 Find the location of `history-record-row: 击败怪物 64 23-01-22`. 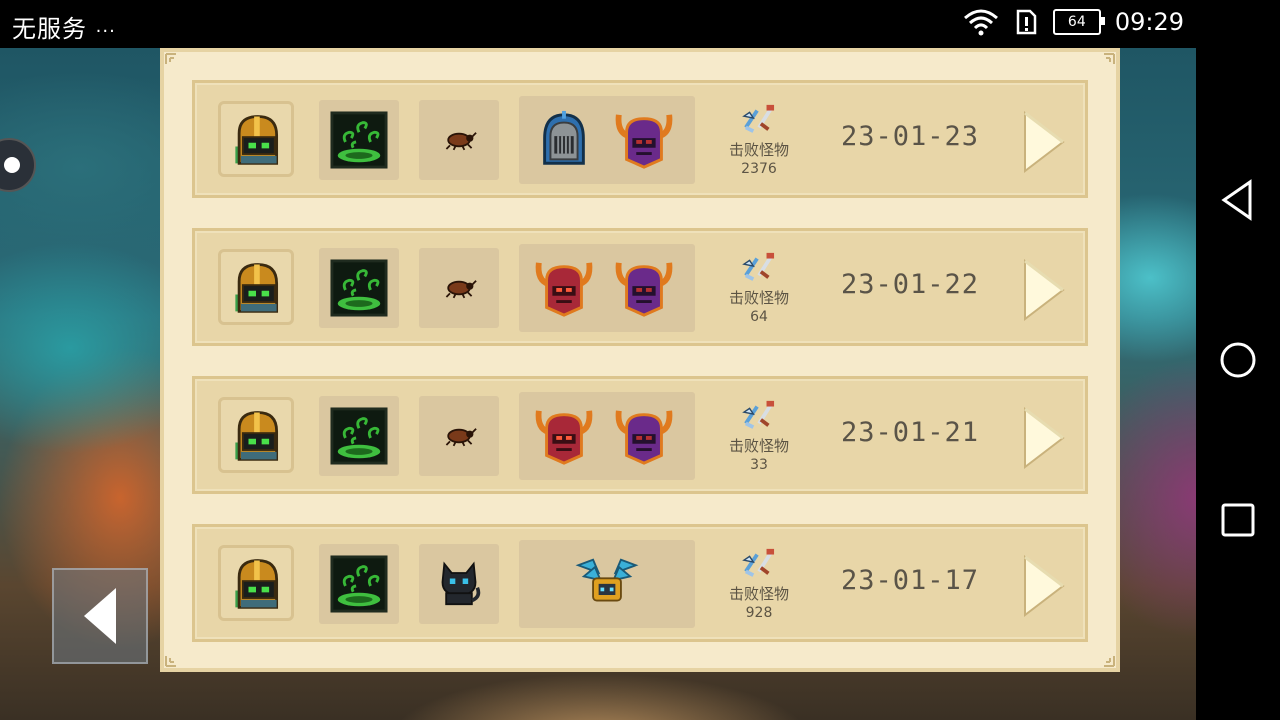

history-record-row: 击败怪物 64 23-01-22 is located at coordinates (640, 287).